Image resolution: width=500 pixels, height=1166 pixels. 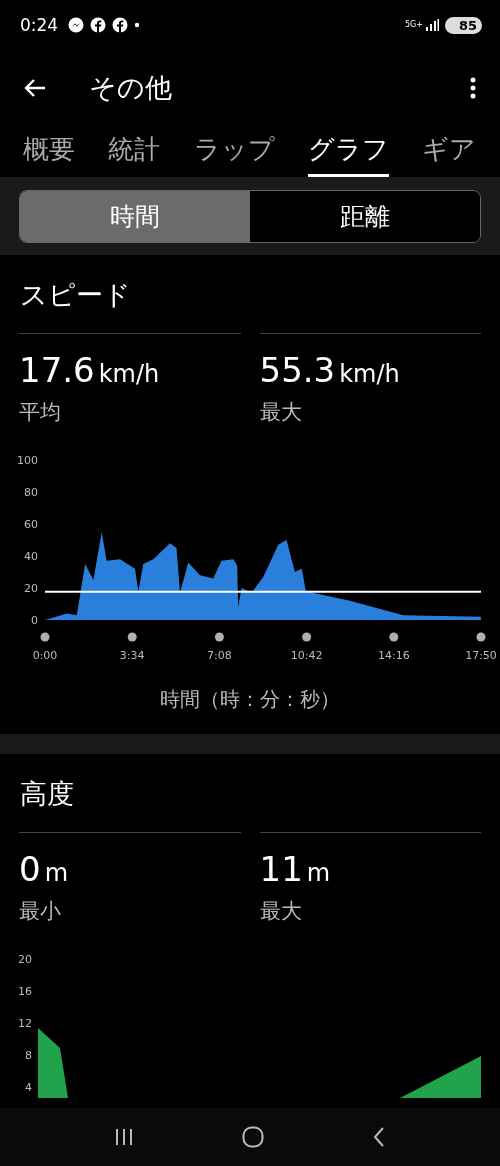 What do you see at coordinates (135, 216) in the screenshot?
I see `segment-button: 時間` at bounding box center [135, 216].